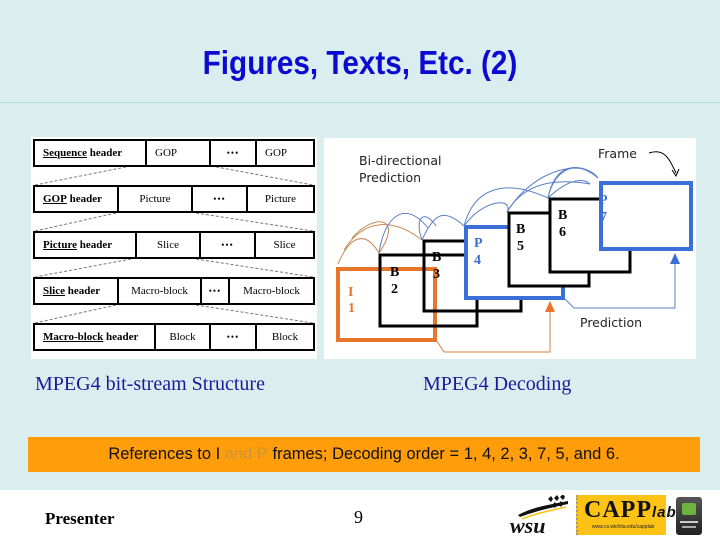  What do you see at coordinates (689, 516) in the screenshot?
I see `nvidia-logo-icon` at bounding box center [689, 516].